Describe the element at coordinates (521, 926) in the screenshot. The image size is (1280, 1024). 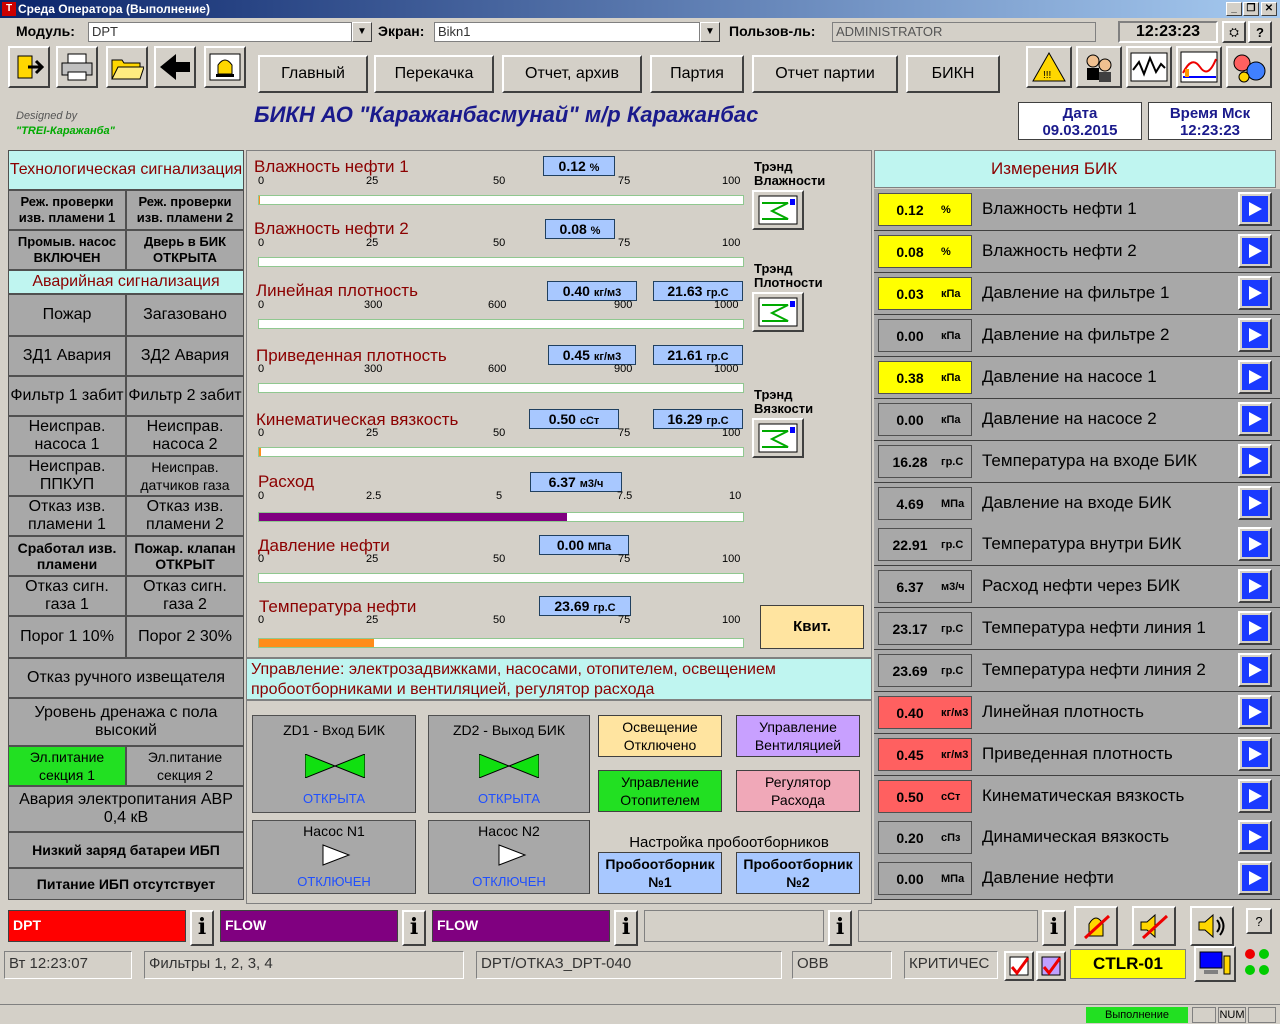
I see `alarm-slot-3: FLOW` at that location.